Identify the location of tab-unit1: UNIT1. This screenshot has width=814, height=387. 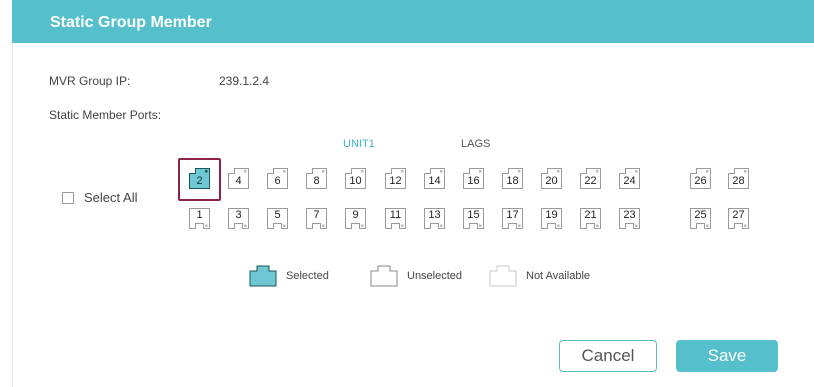
(359, 144).